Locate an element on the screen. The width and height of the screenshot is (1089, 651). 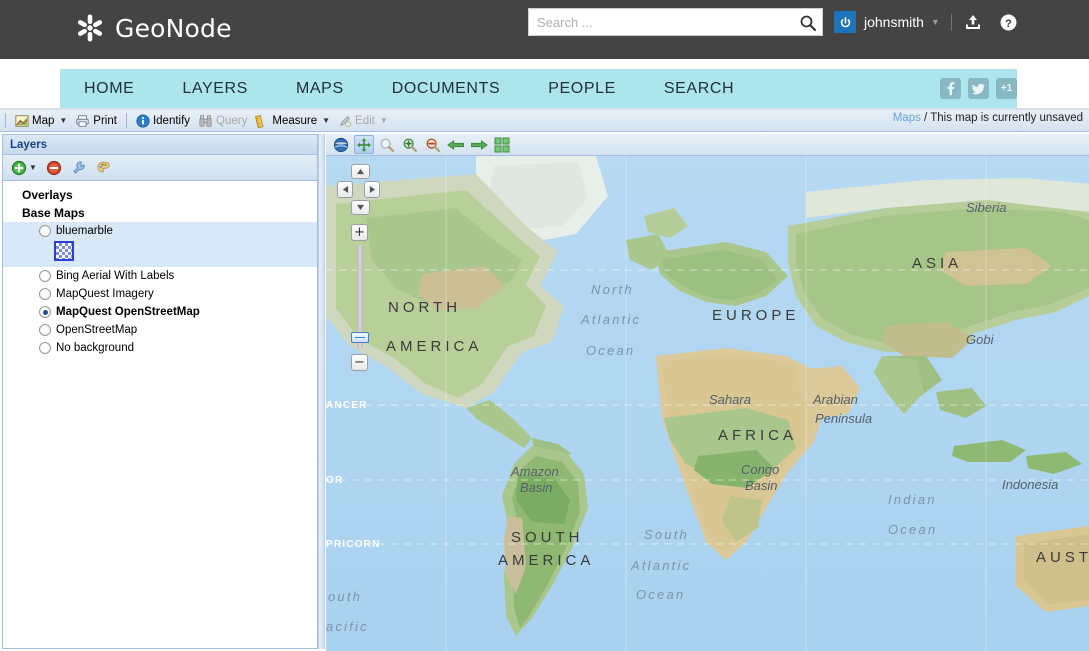
help-circle-icon: ? is located at coordinates (1008, 22).